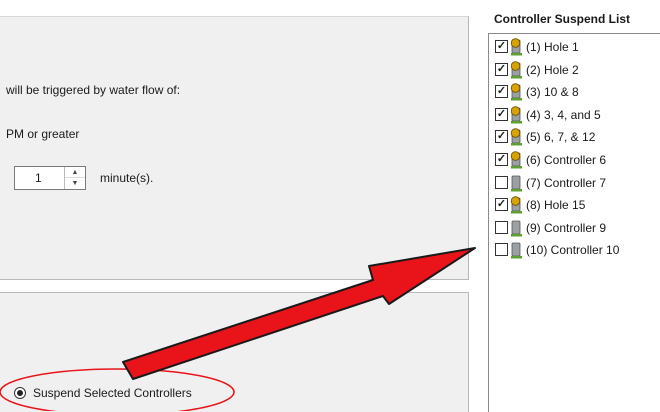 The height and width of the screenshot is (412, 660). I want to click on controller-label: (1) Hole 1, so click(552, 47).